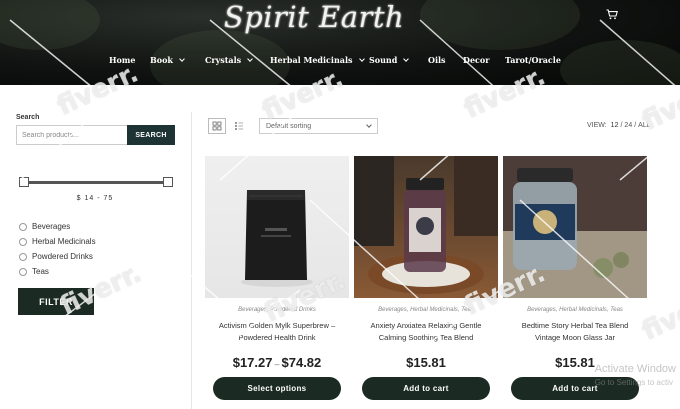 The image size is (680, 409). What do you see at coordinates (533, 60) in the screenshot?
I see `nav-item-tarot-oracle: Tarot/Oracle` at bounding box center [533, 60].